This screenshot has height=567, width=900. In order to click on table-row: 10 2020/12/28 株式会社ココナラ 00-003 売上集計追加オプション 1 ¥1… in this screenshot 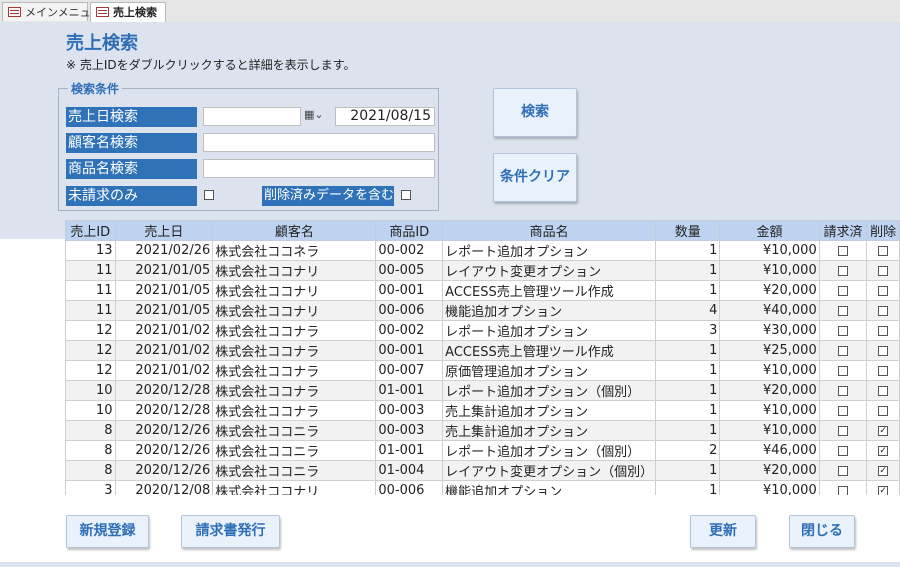, I will do `click(482, 410)`.